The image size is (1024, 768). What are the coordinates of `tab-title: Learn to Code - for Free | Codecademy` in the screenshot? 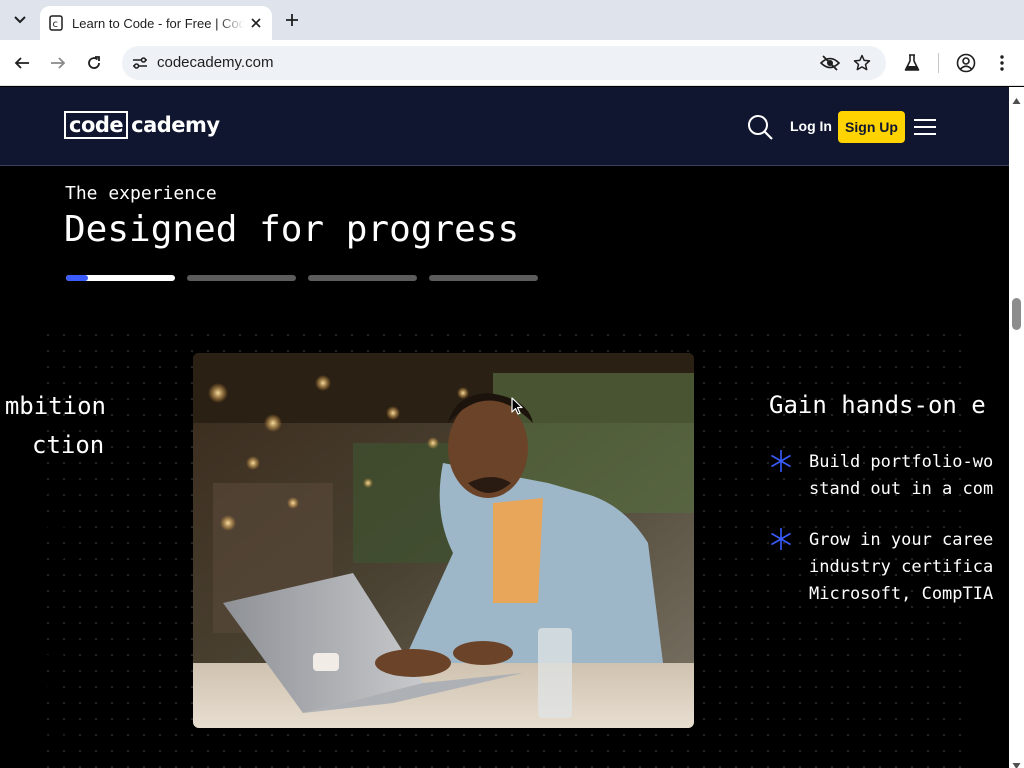 It's located at (158, 23).